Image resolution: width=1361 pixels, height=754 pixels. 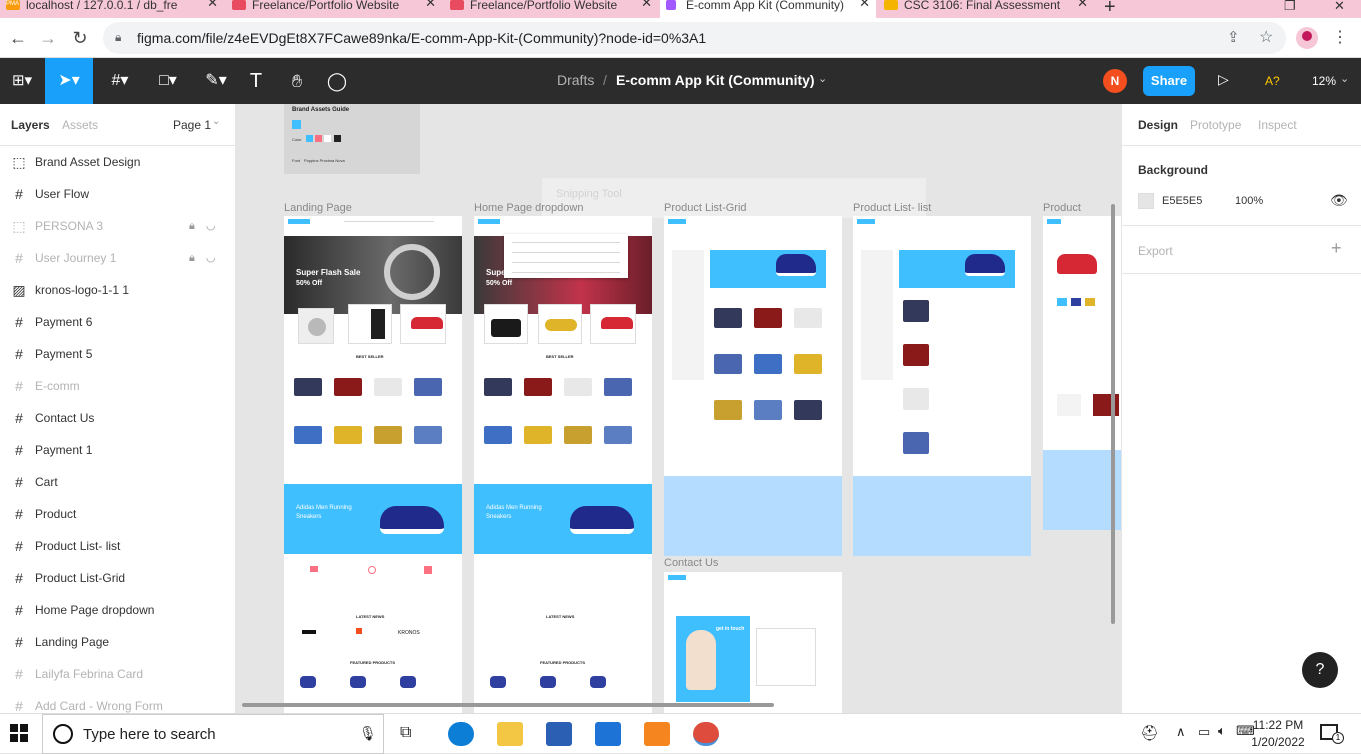 What do you see at coordinates (986, 9) in the screenshot?
I see `browser-tab: CSC 3106: Final Assessment ✕` at bounding box center [986, 9].